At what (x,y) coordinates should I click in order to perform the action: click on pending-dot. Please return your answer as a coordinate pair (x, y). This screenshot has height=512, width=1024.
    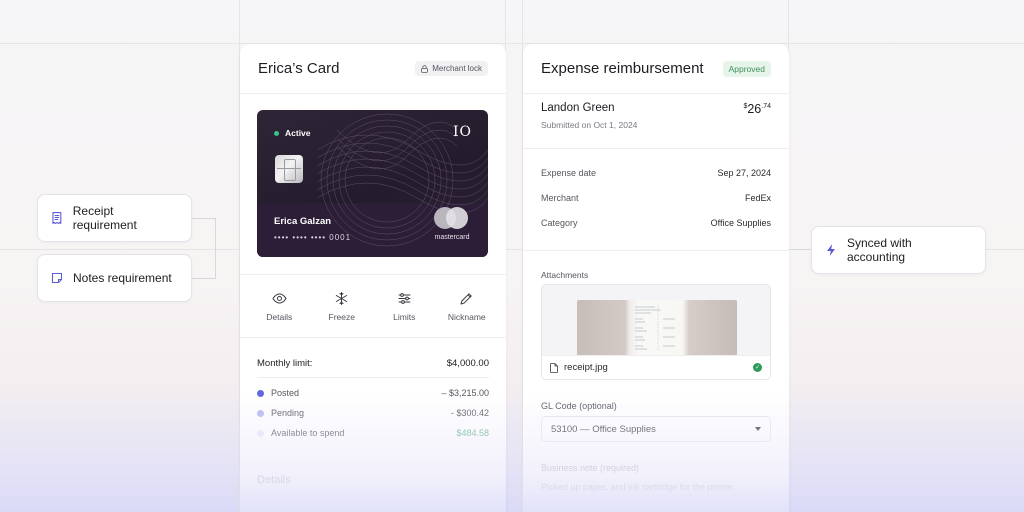
    Looking at the image, I should click on (260, 413).